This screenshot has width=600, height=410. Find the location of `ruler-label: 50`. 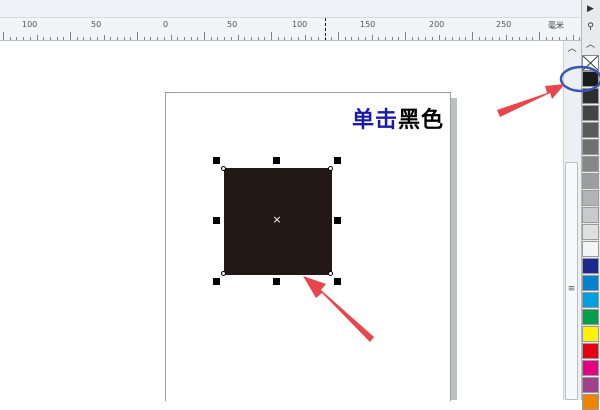

ruler-label: 50 is located at coordinates (232, 24).